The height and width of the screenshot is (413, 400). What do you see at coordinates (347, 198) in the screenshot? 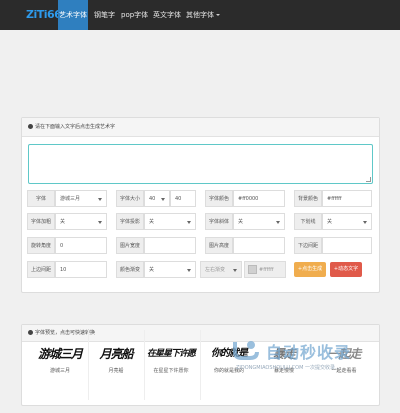
I see `bgcolor-input: #ffffff` at bounding box center [347, 198].